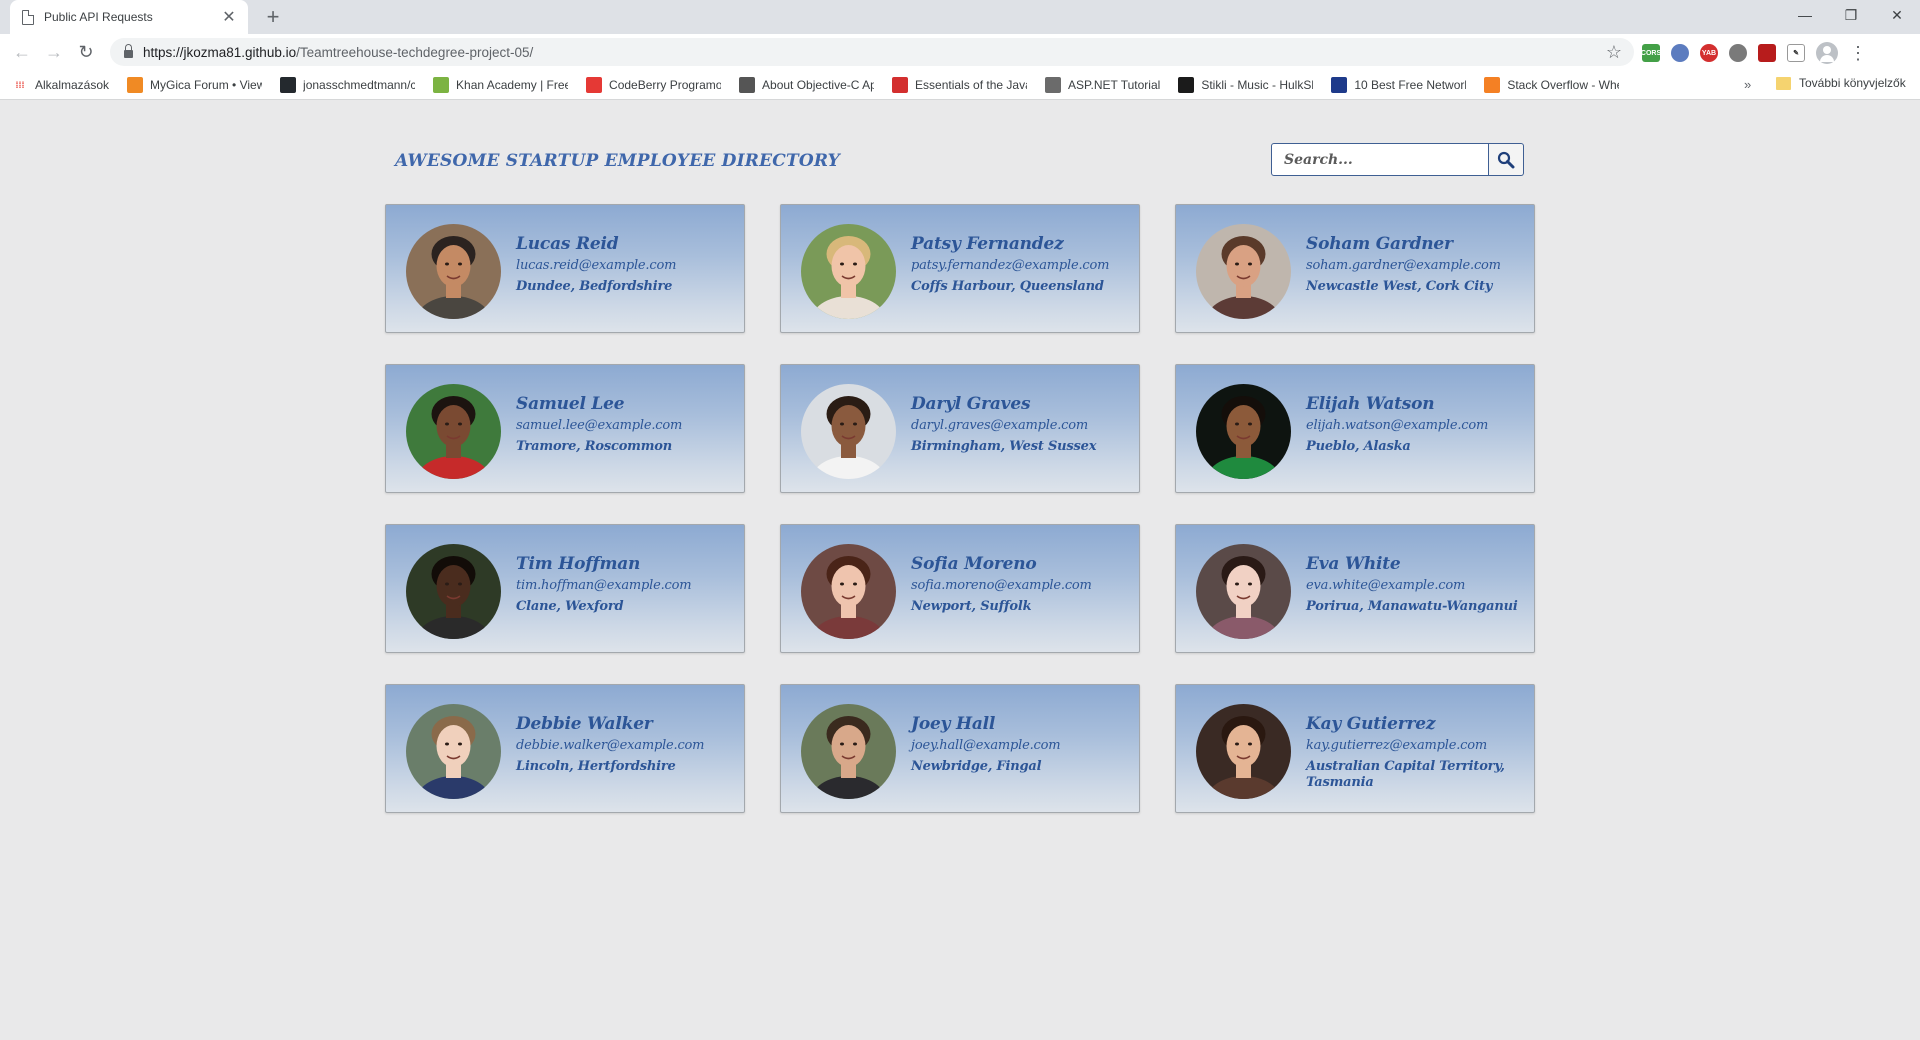 The image size is (1920, 1040). I want to click on reload-icon: ↻, so click(86, 52).